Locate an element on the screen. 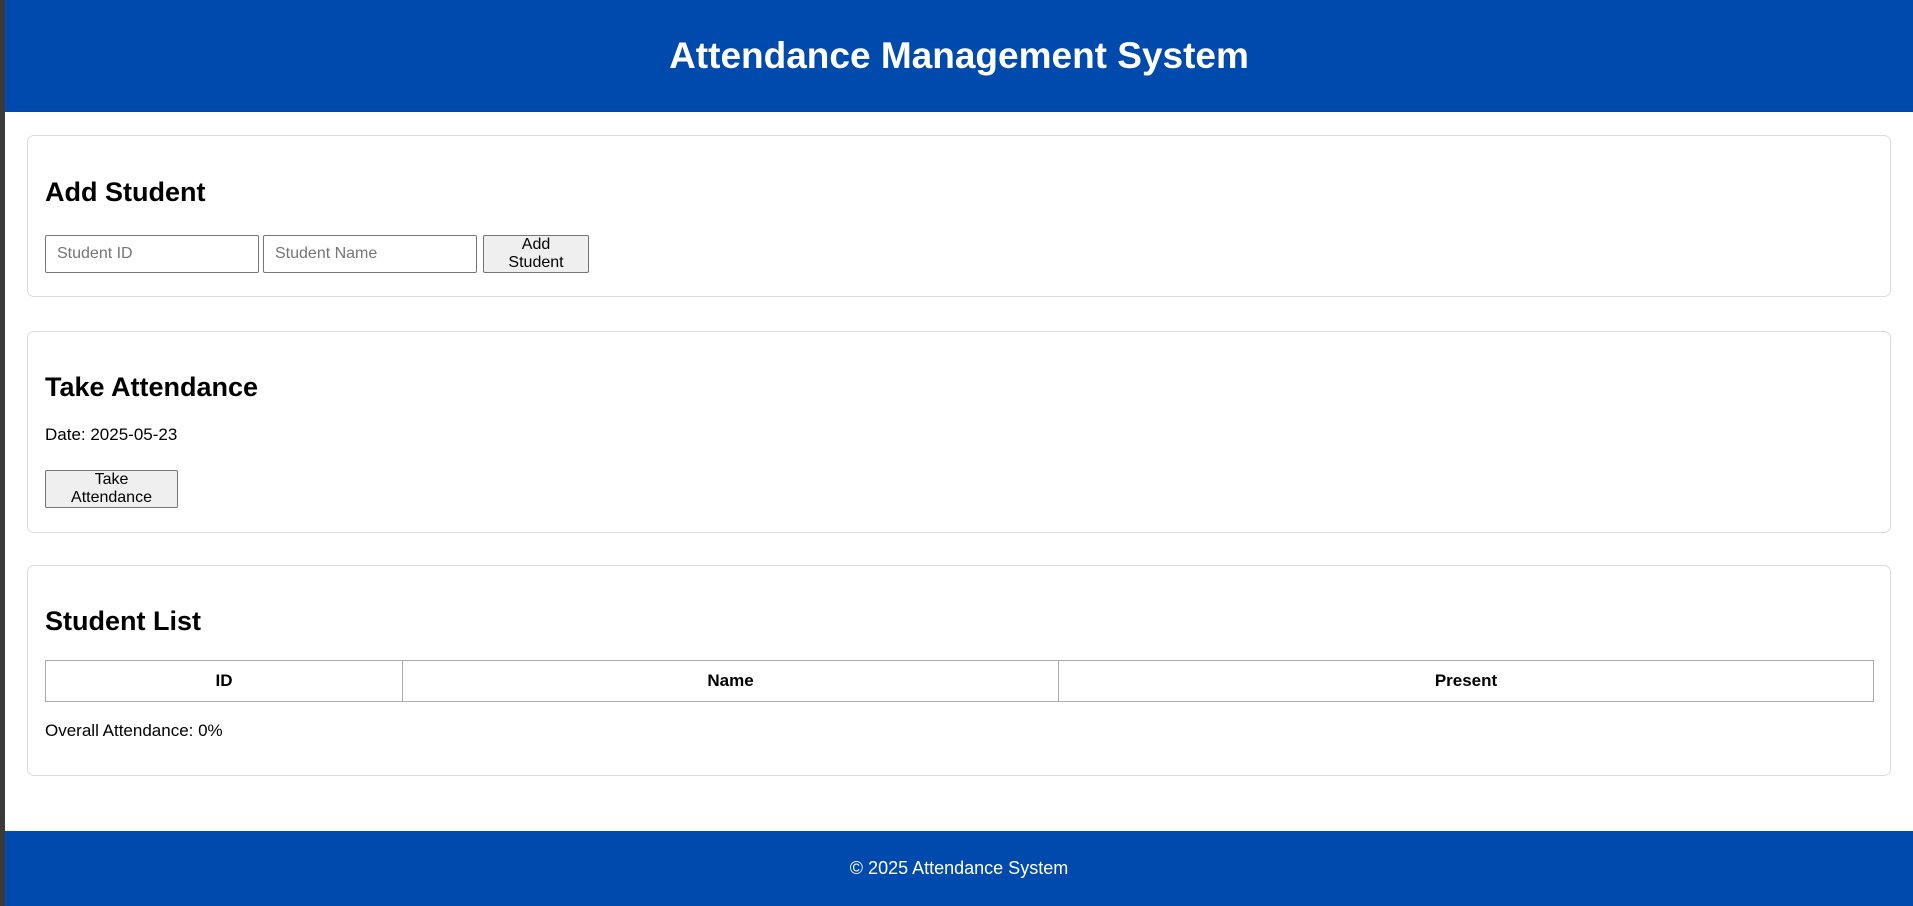  table-header-row: ID Name Present is located at coordinates (959, 681).